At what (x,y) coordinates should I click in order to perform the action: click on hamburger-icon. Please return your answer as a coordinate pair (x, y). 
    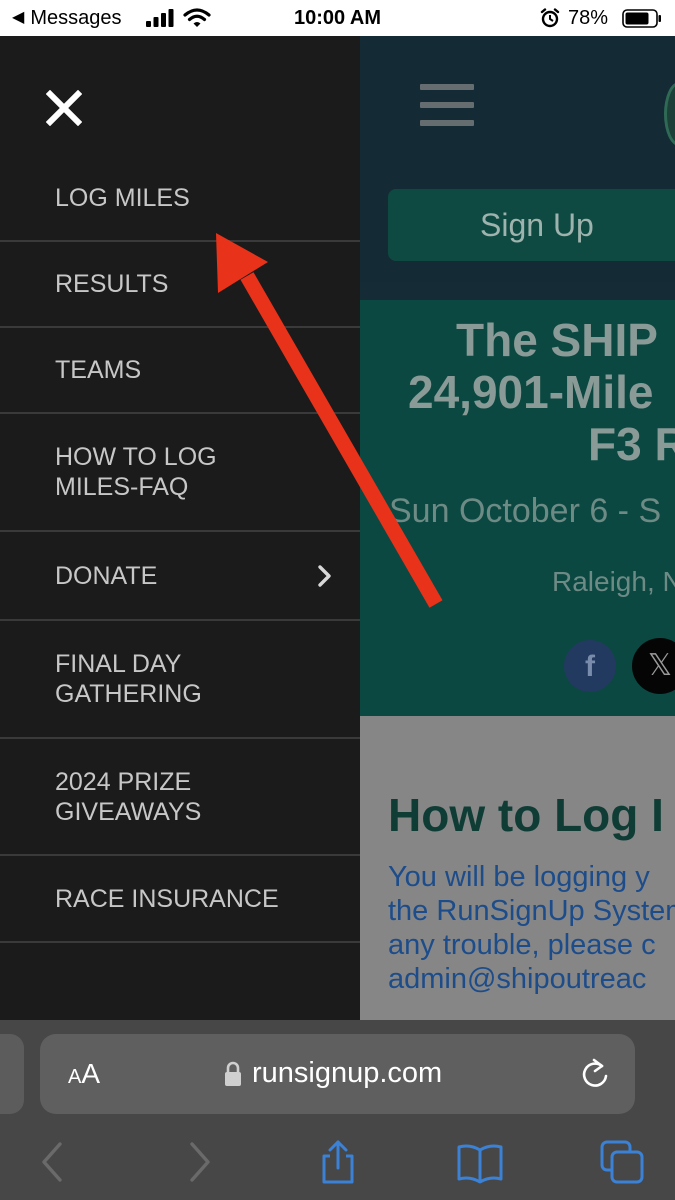
    Looking at the image, I should click on (447, 105).